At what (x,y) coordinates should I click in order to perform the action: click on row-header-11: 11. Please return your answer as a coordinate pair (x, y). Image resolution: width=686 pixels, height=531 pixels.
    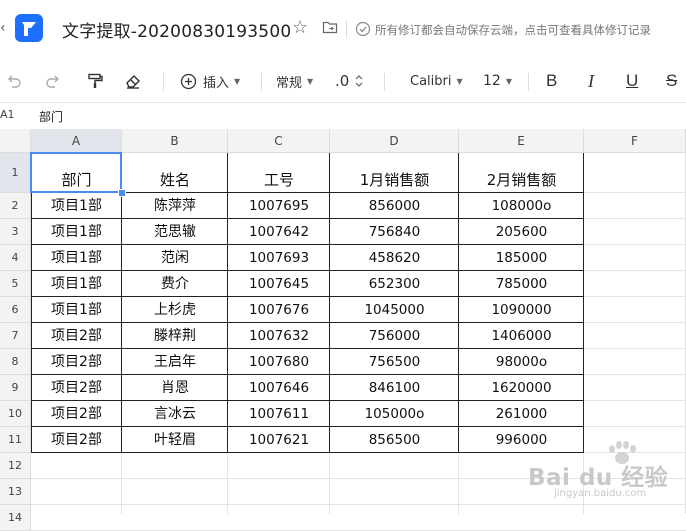
    Looking at the image, I should click on (15, 440).